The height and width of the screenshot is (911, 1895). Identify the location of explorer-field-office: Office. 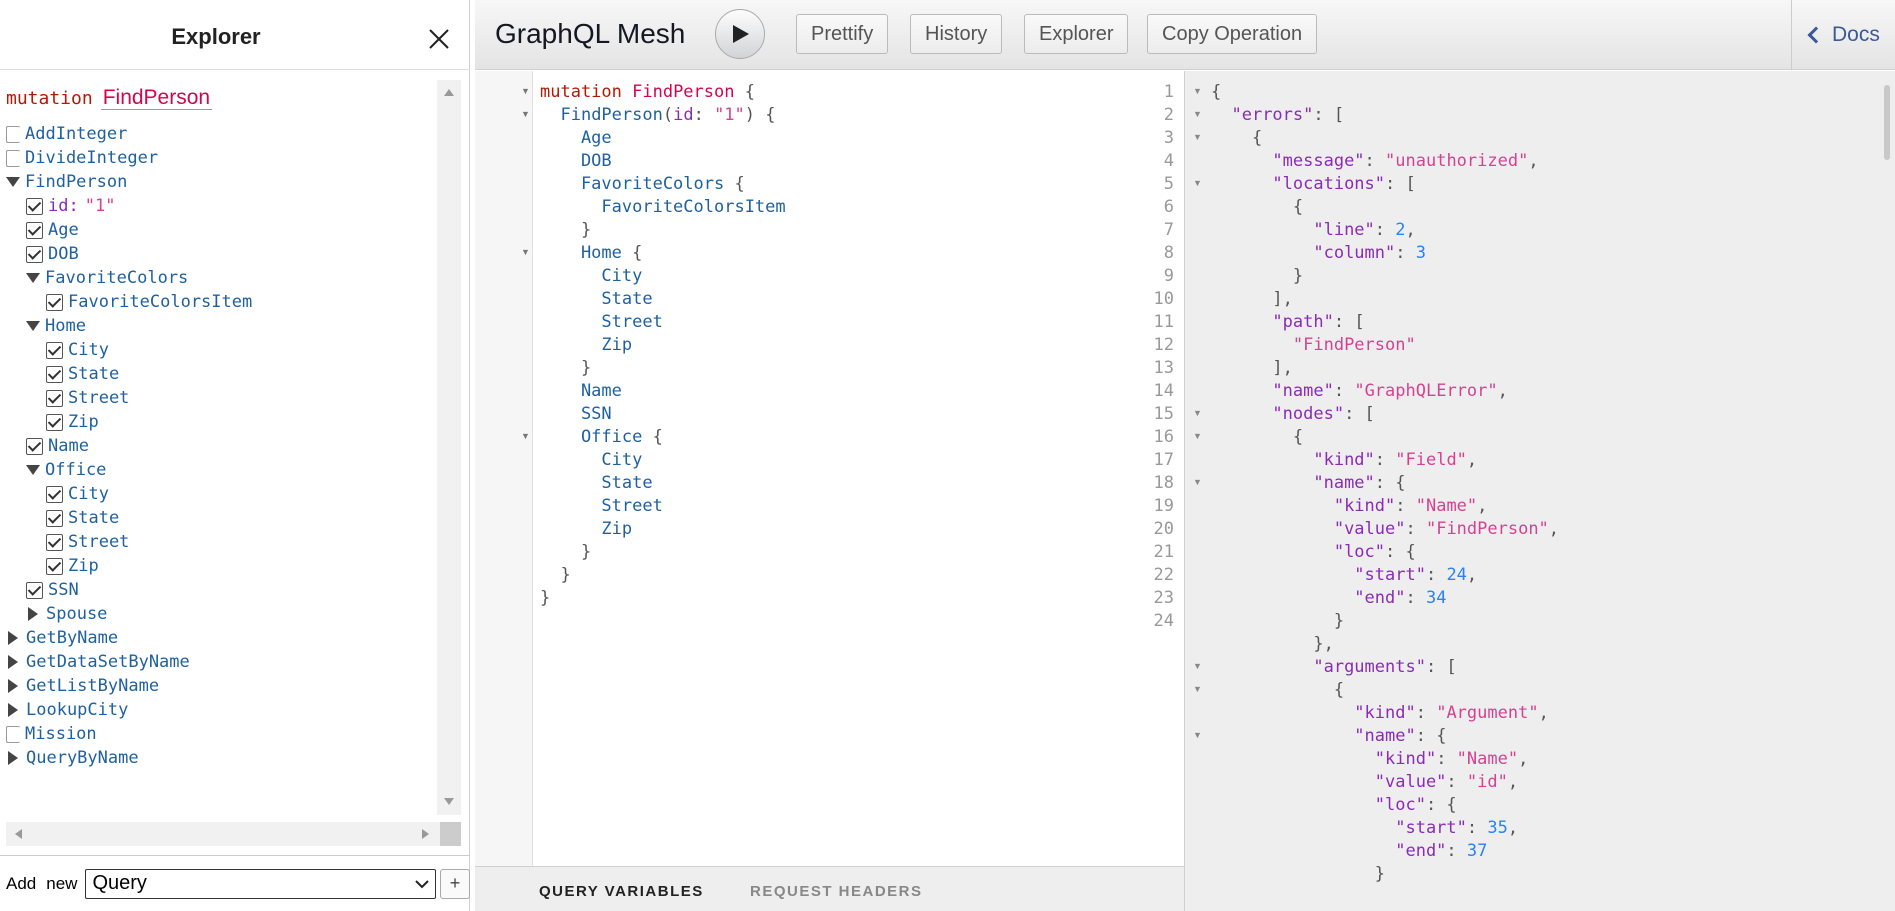
(66, 470).